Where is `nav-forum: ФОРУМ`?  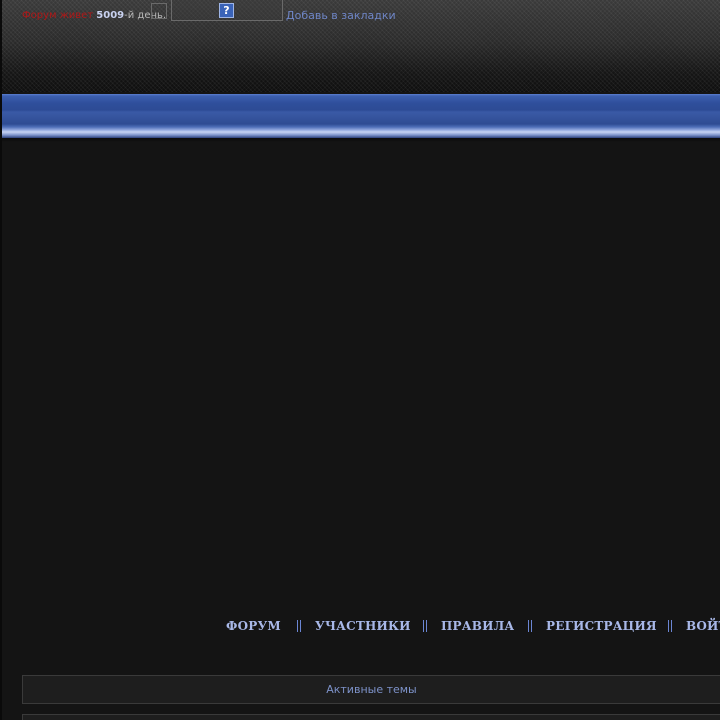
nav-forum: ФОРУМ is located at coordinates (253, 626).